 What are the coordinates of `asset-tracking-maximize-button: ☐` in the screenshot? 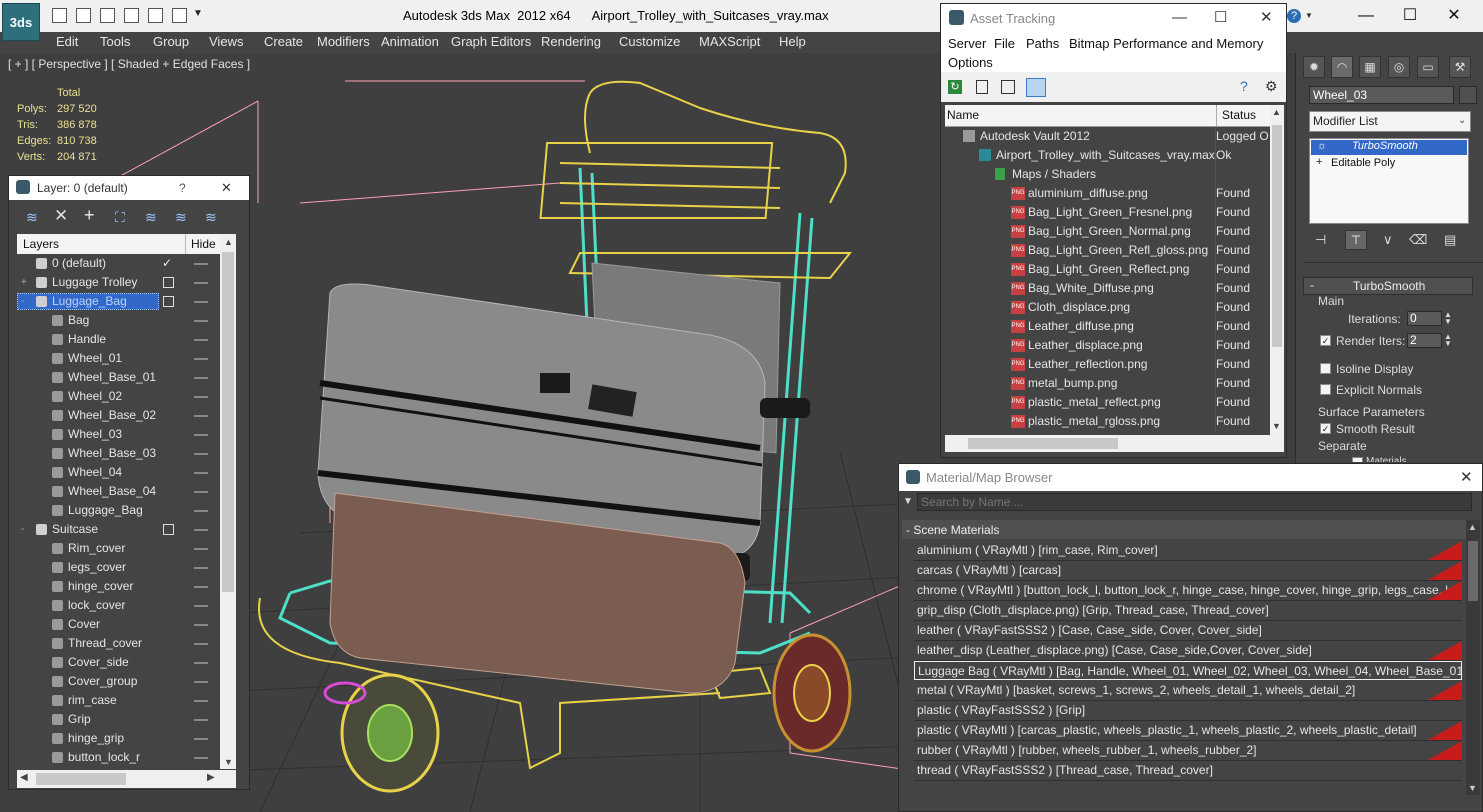 It's located at (1220, 17).